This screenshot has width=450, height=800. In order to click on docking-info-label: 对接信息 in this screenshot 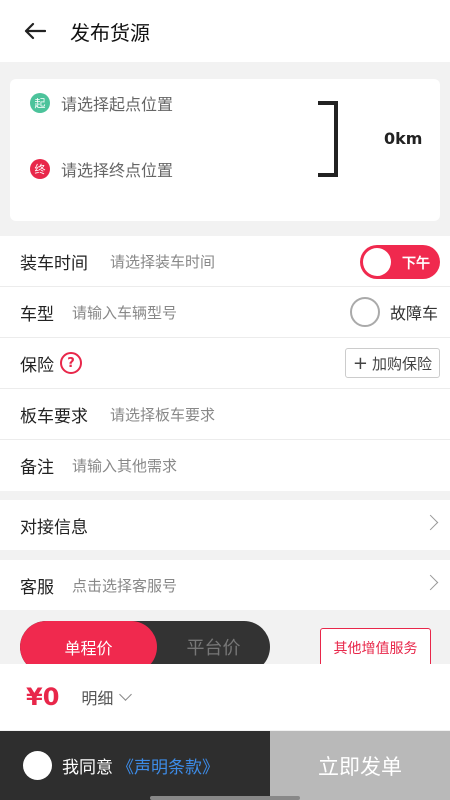, I will do `click(54, 527)`.